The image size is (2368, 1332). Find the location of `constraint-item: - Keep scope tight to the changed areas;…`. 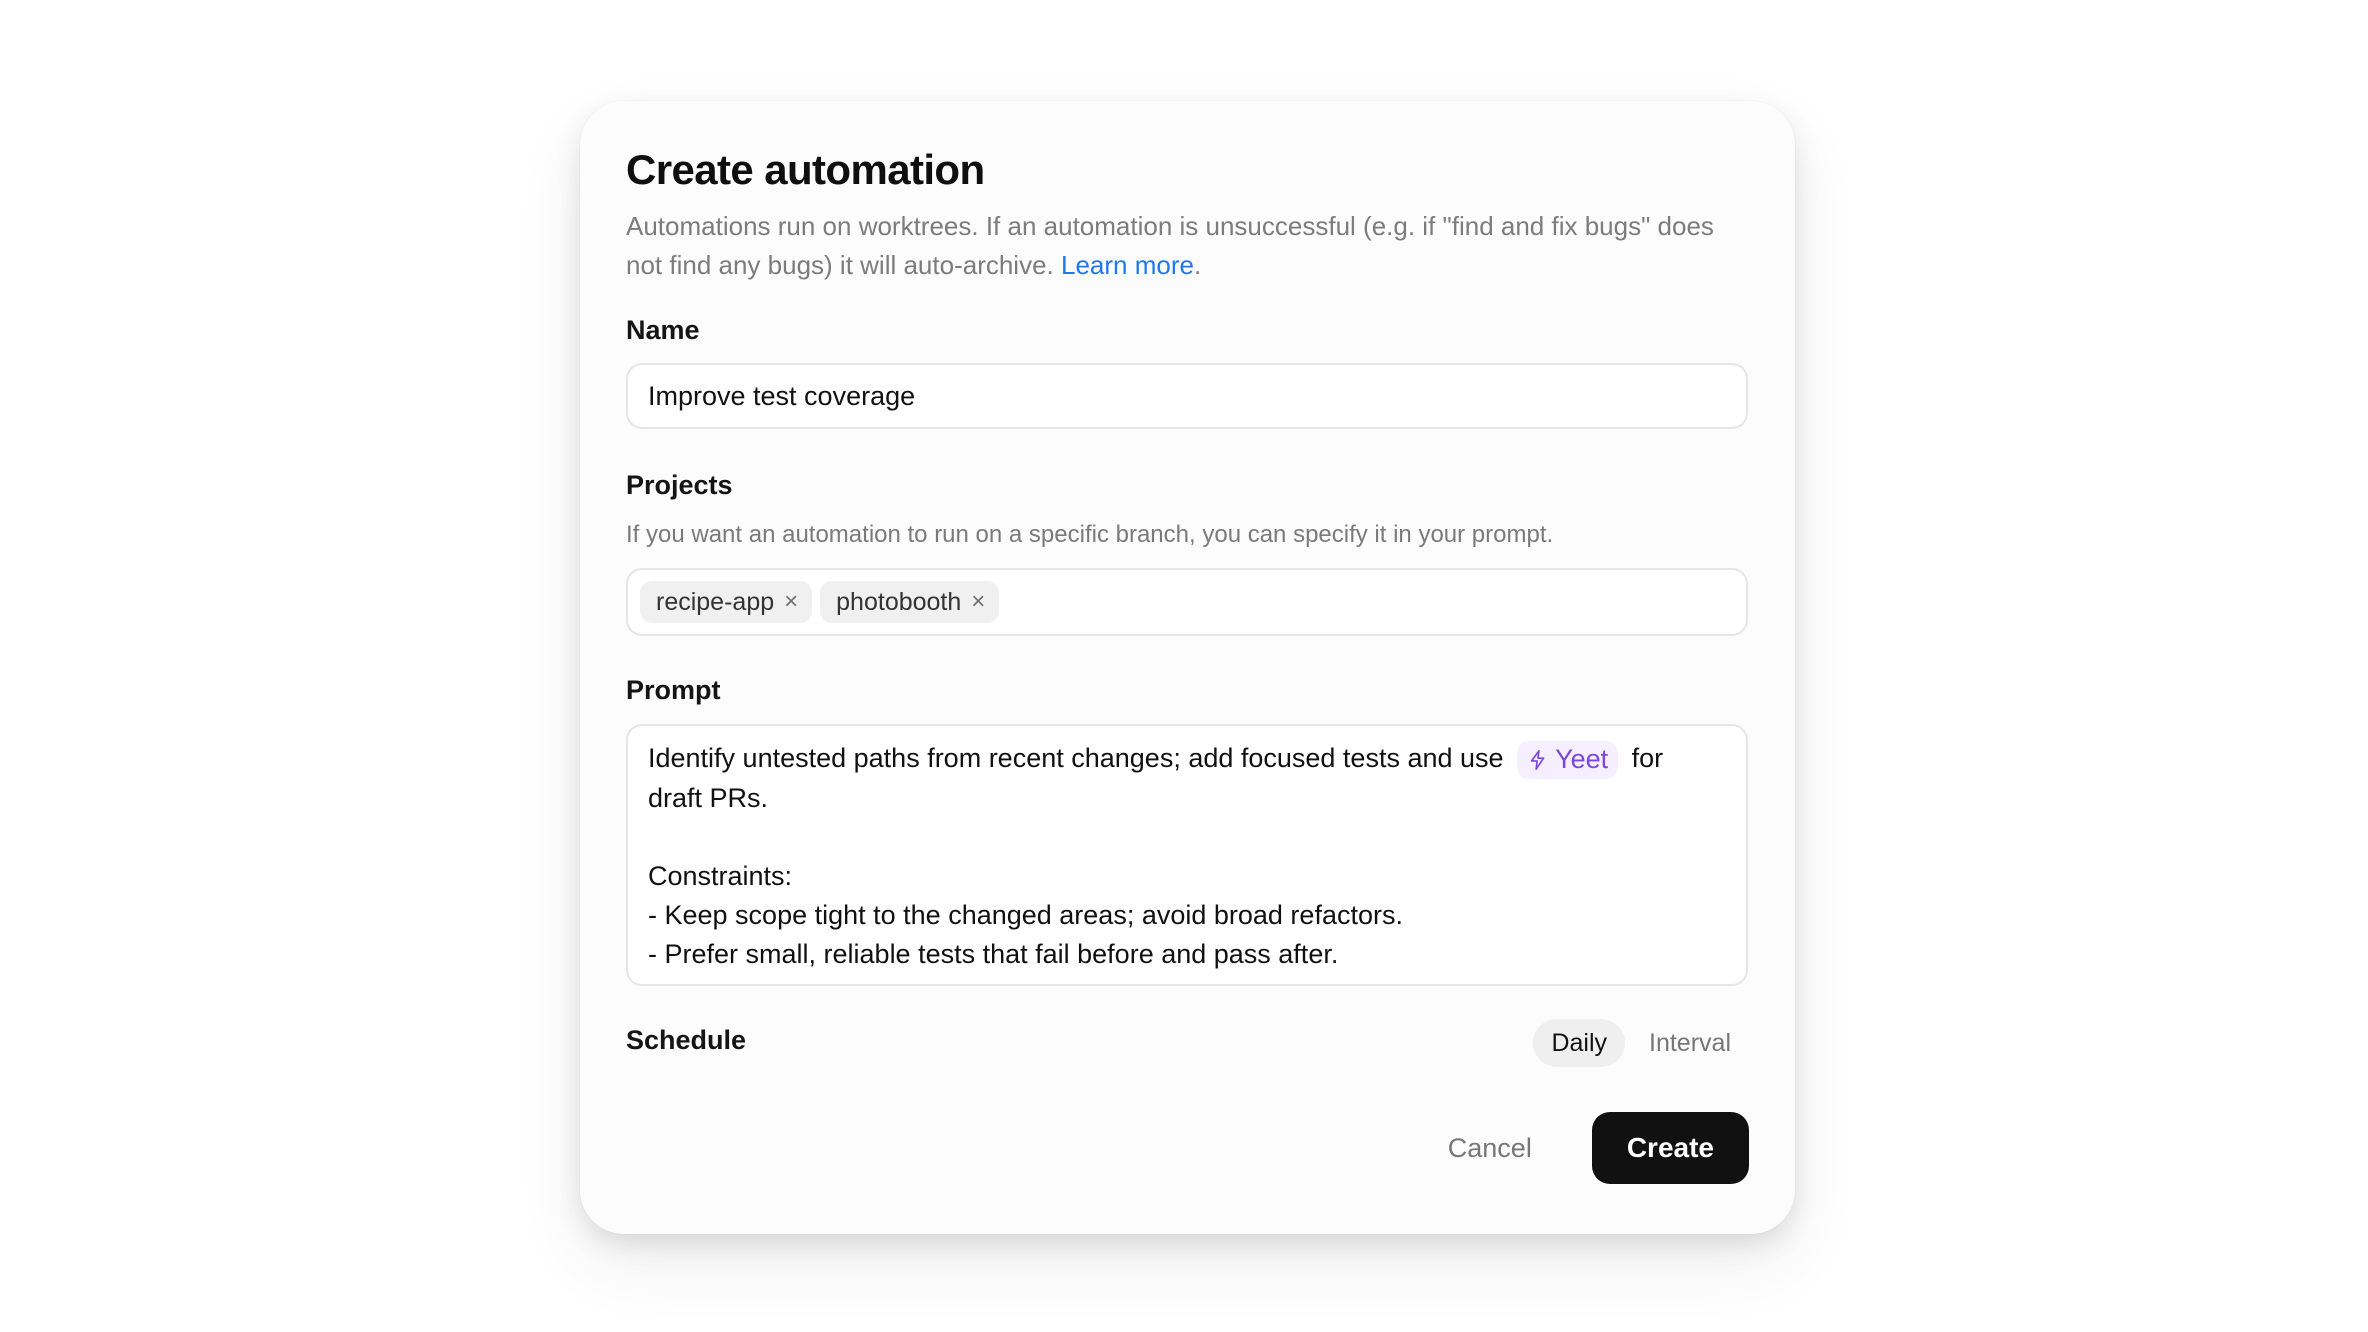

constraint-item: - Keep scope tight to the changed areas;… is located at coordinates (1025, 914).